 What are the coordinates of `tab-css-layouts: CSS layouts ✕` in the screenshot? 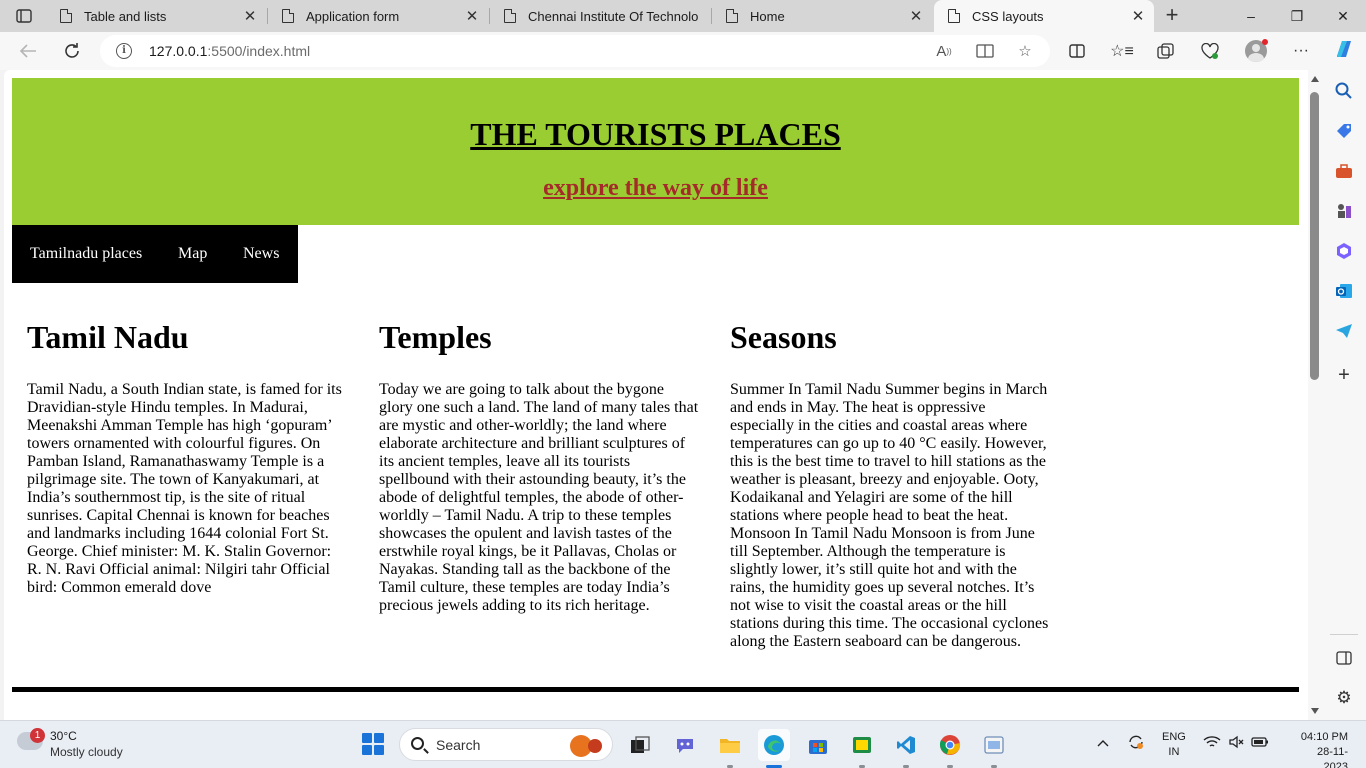 It's located at (1044, 16).